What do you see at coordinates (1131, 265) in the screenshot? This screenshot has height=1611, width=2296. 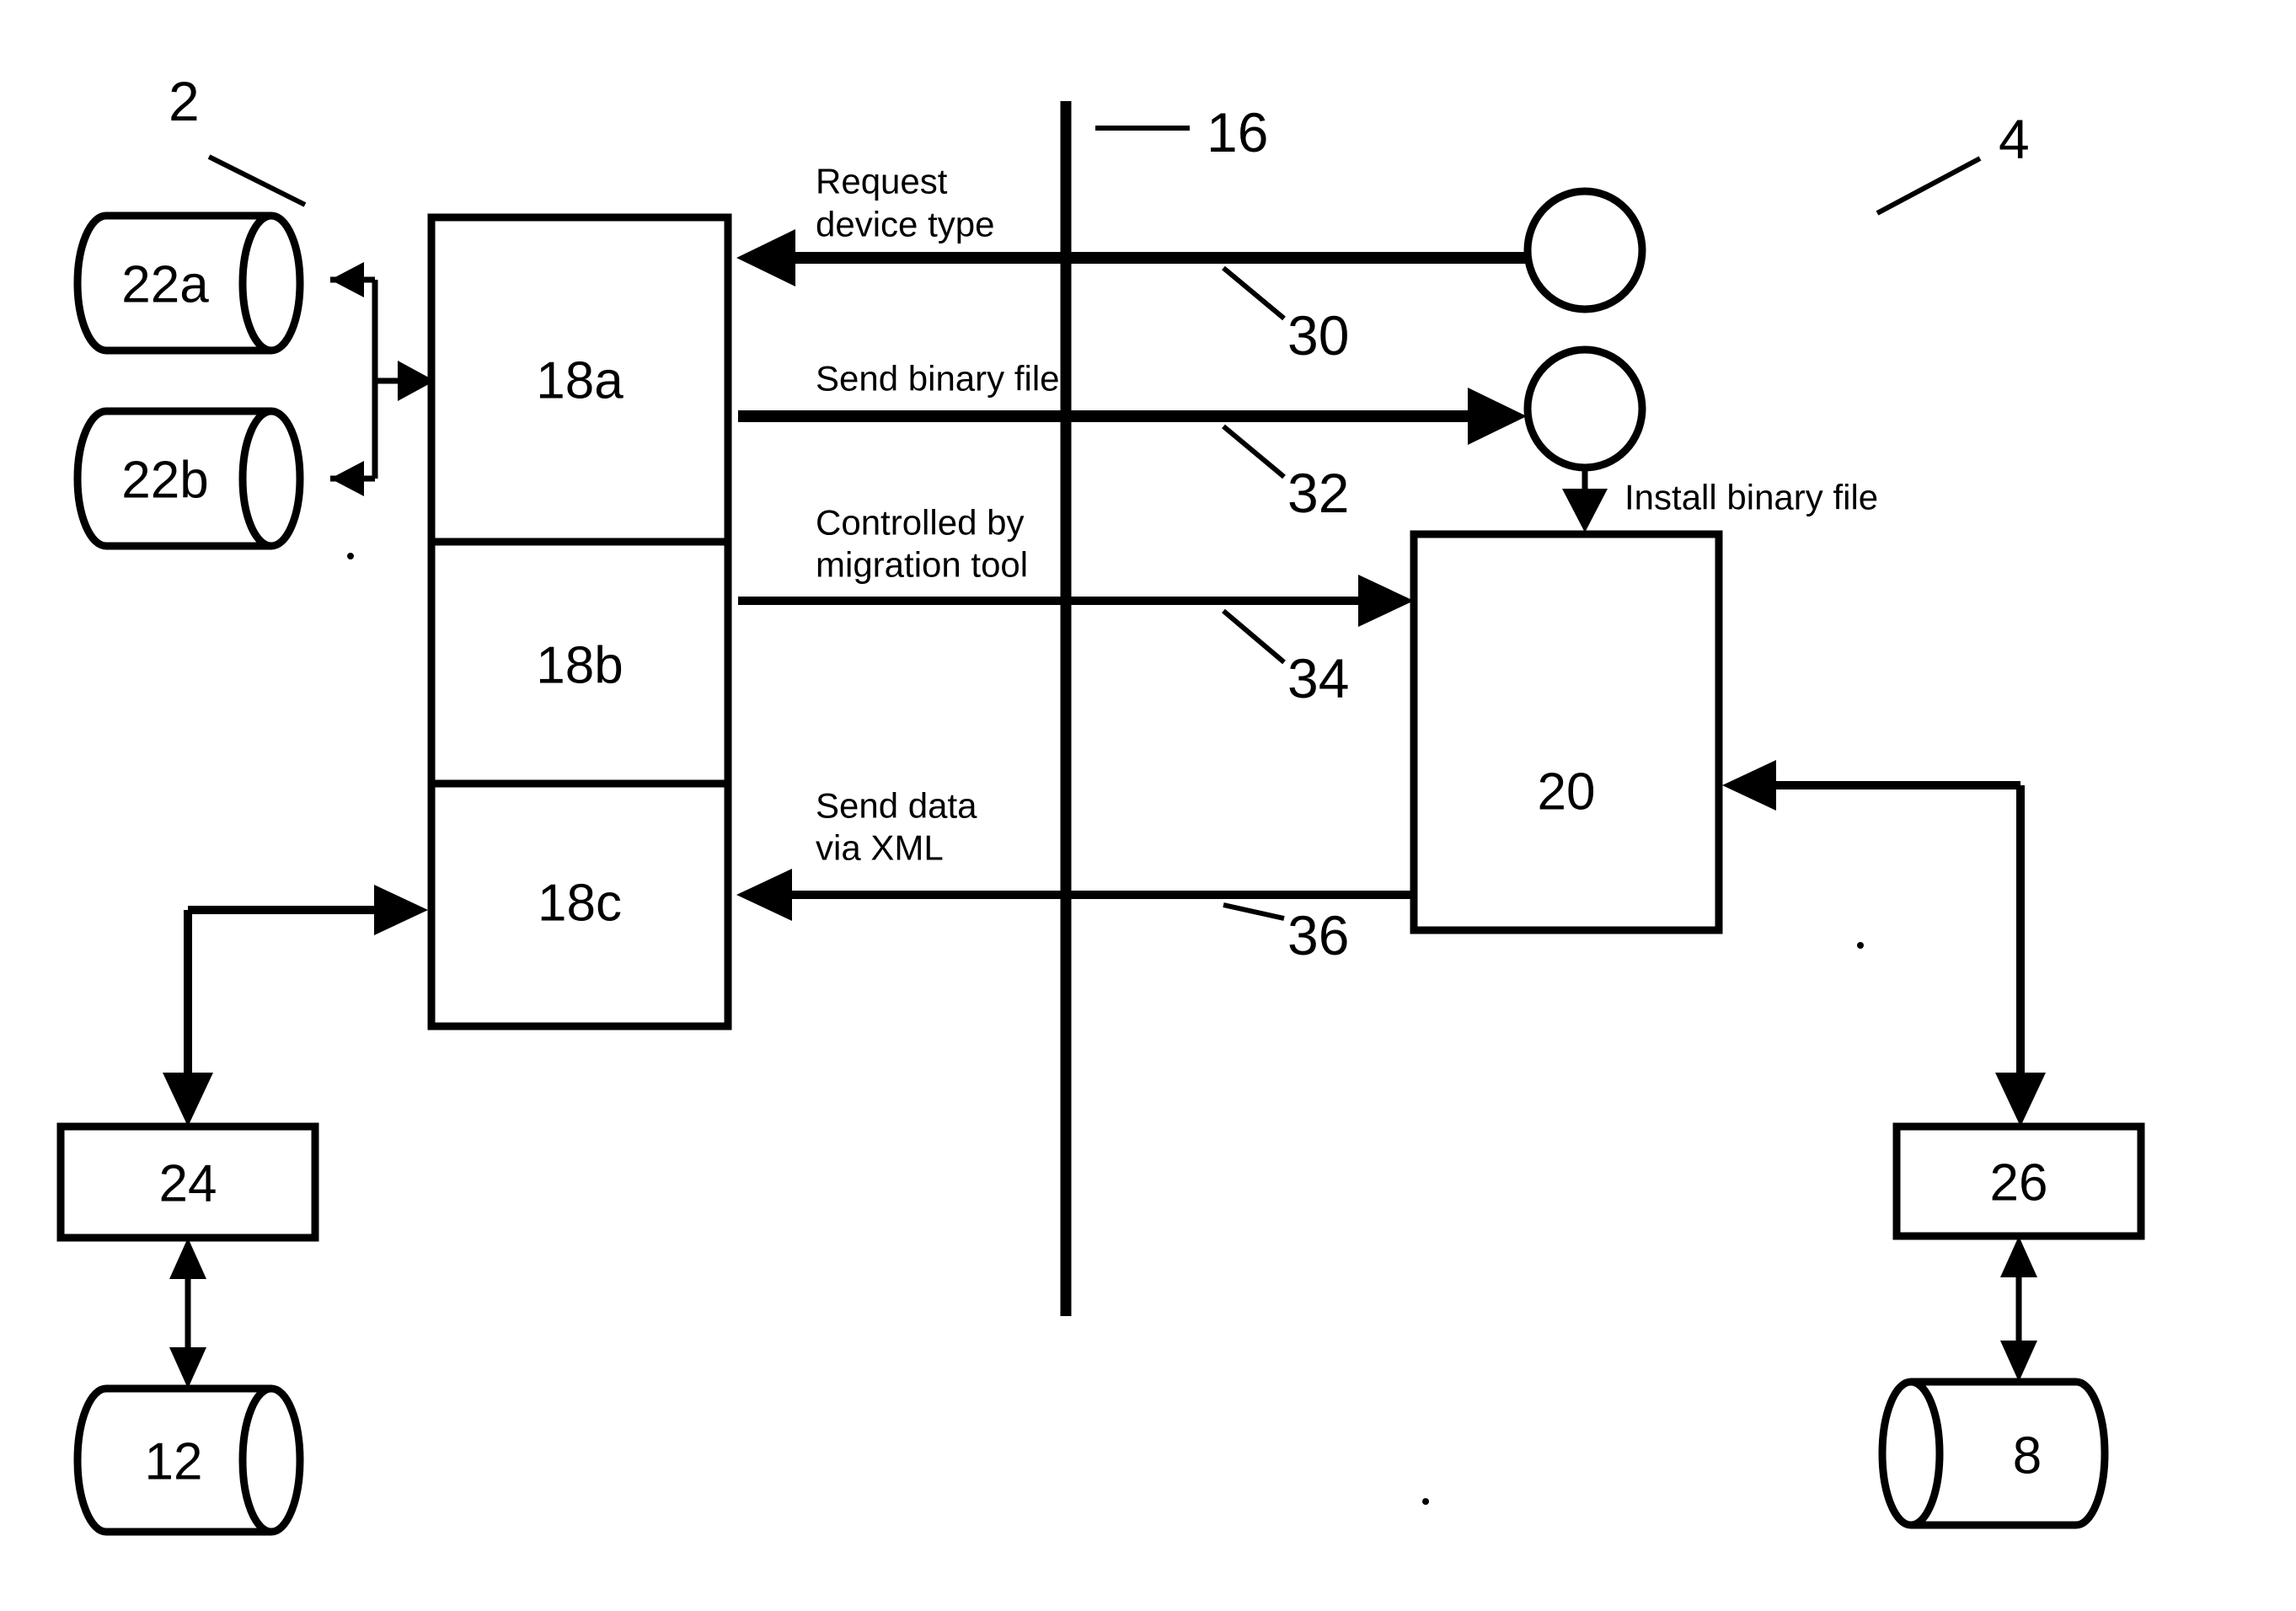 I see `flow-30-request-device-type: Request device type 30` at bounding box center [1131, 265].